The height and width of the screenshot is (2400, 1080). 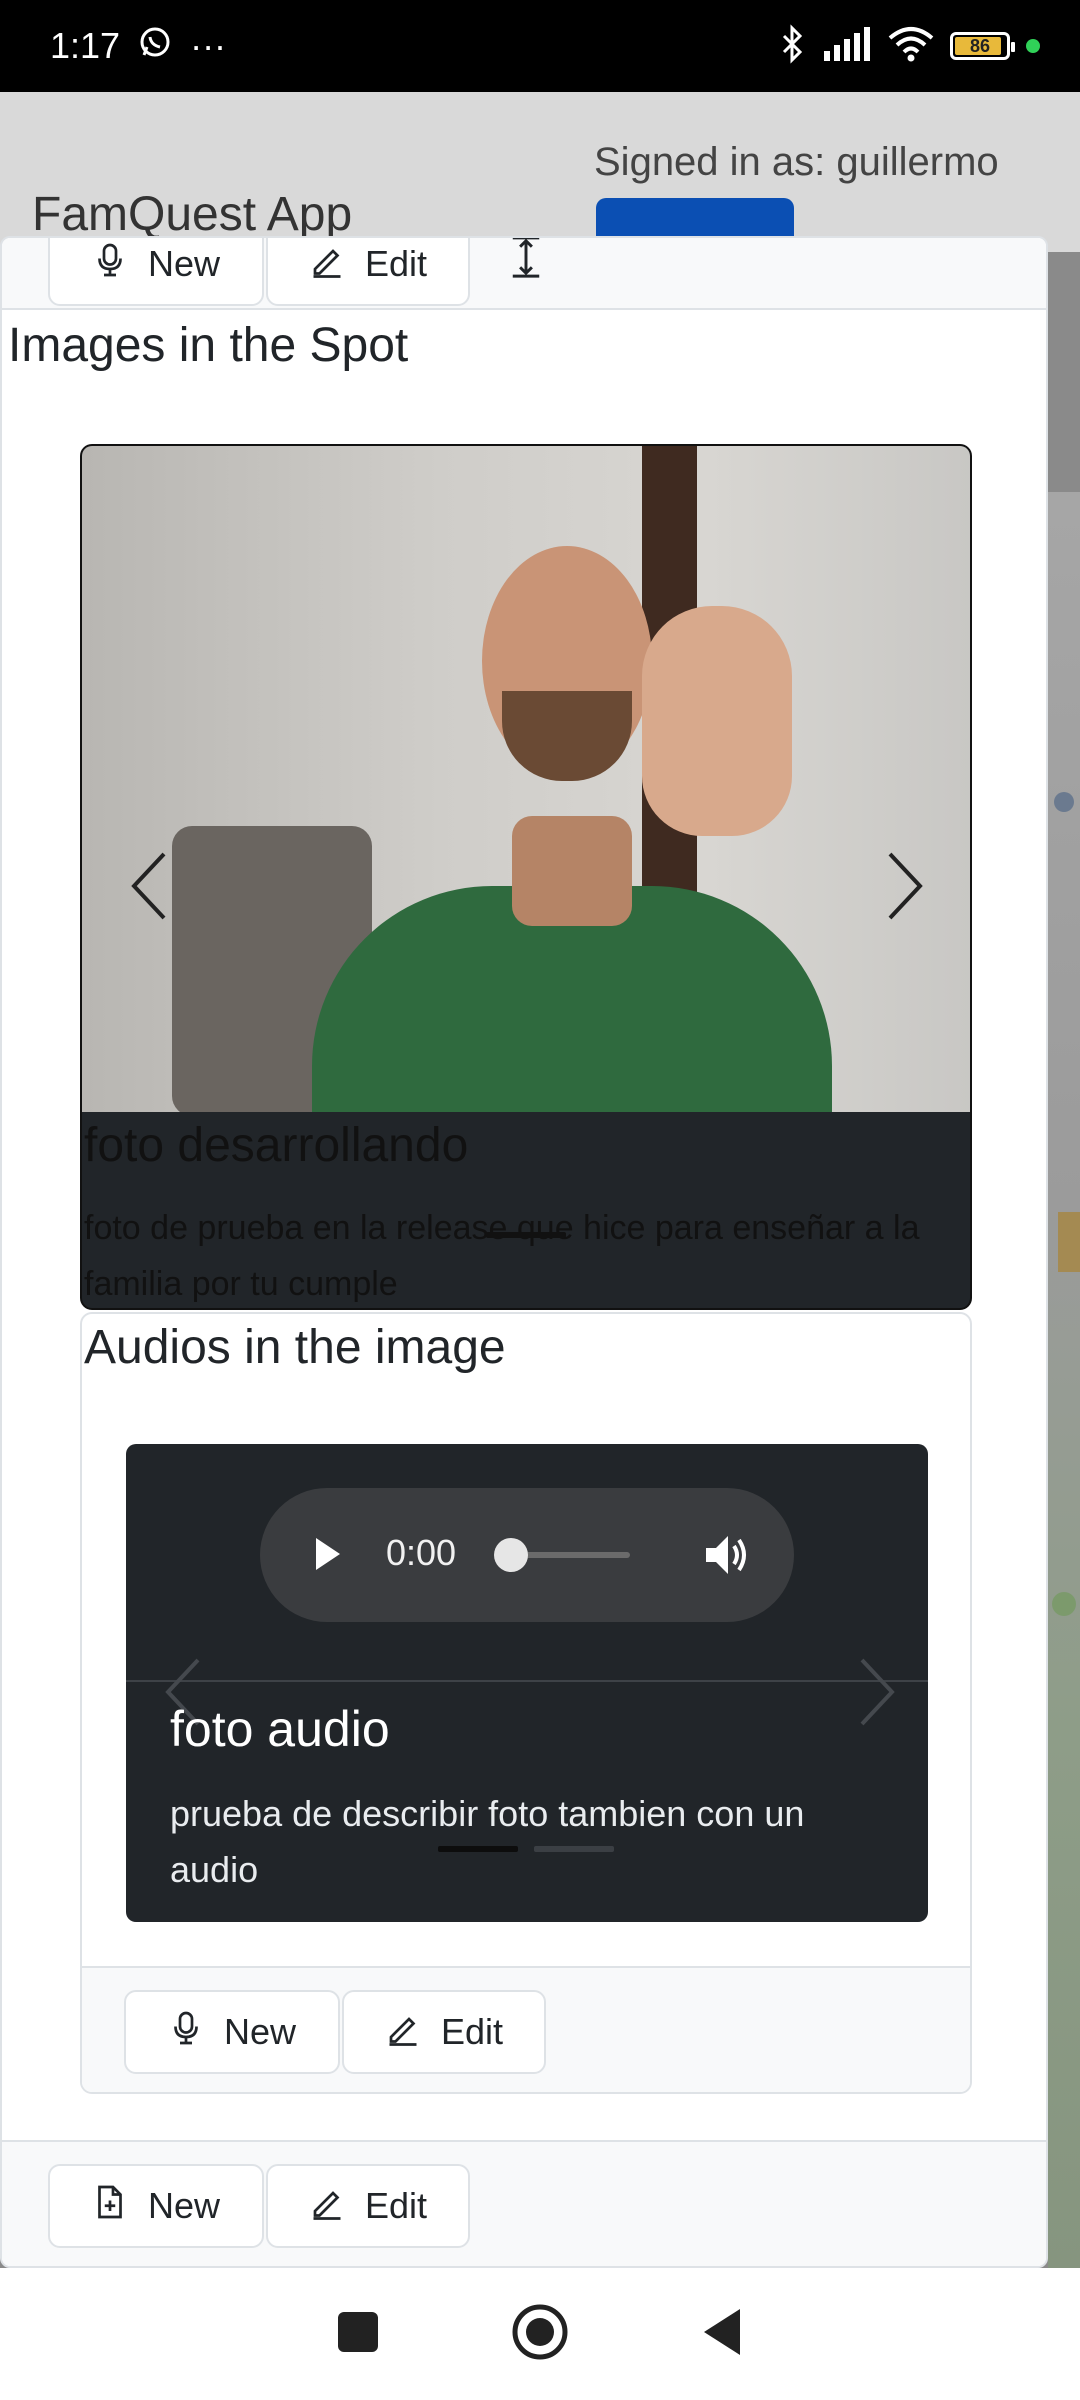 I want to click on app-header: Signed in as: guillermo FamQuest App, so click(x=540, y=175).